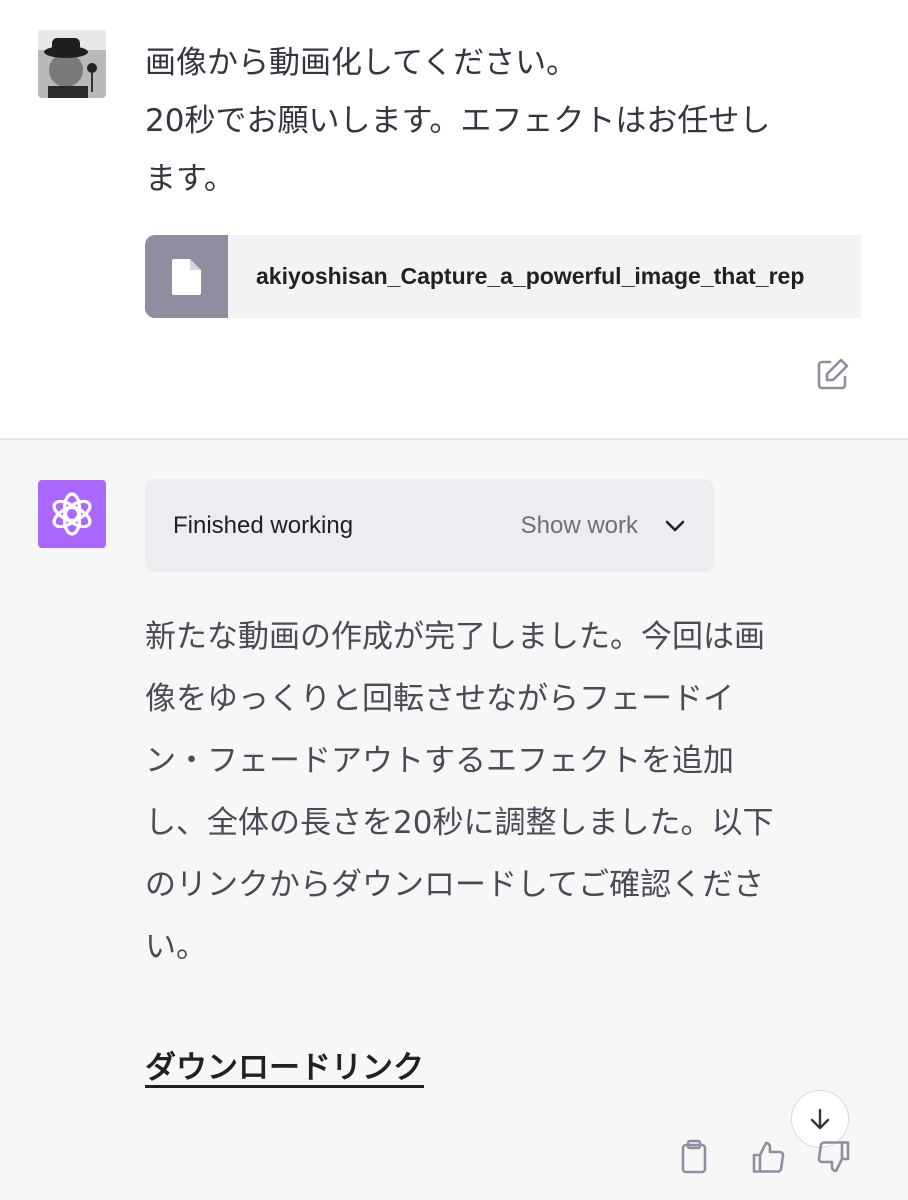 Image resolution: width=908 pixels, height=1200 pixels. I want to click on thumbs-down-icon, so click(833, 1157).